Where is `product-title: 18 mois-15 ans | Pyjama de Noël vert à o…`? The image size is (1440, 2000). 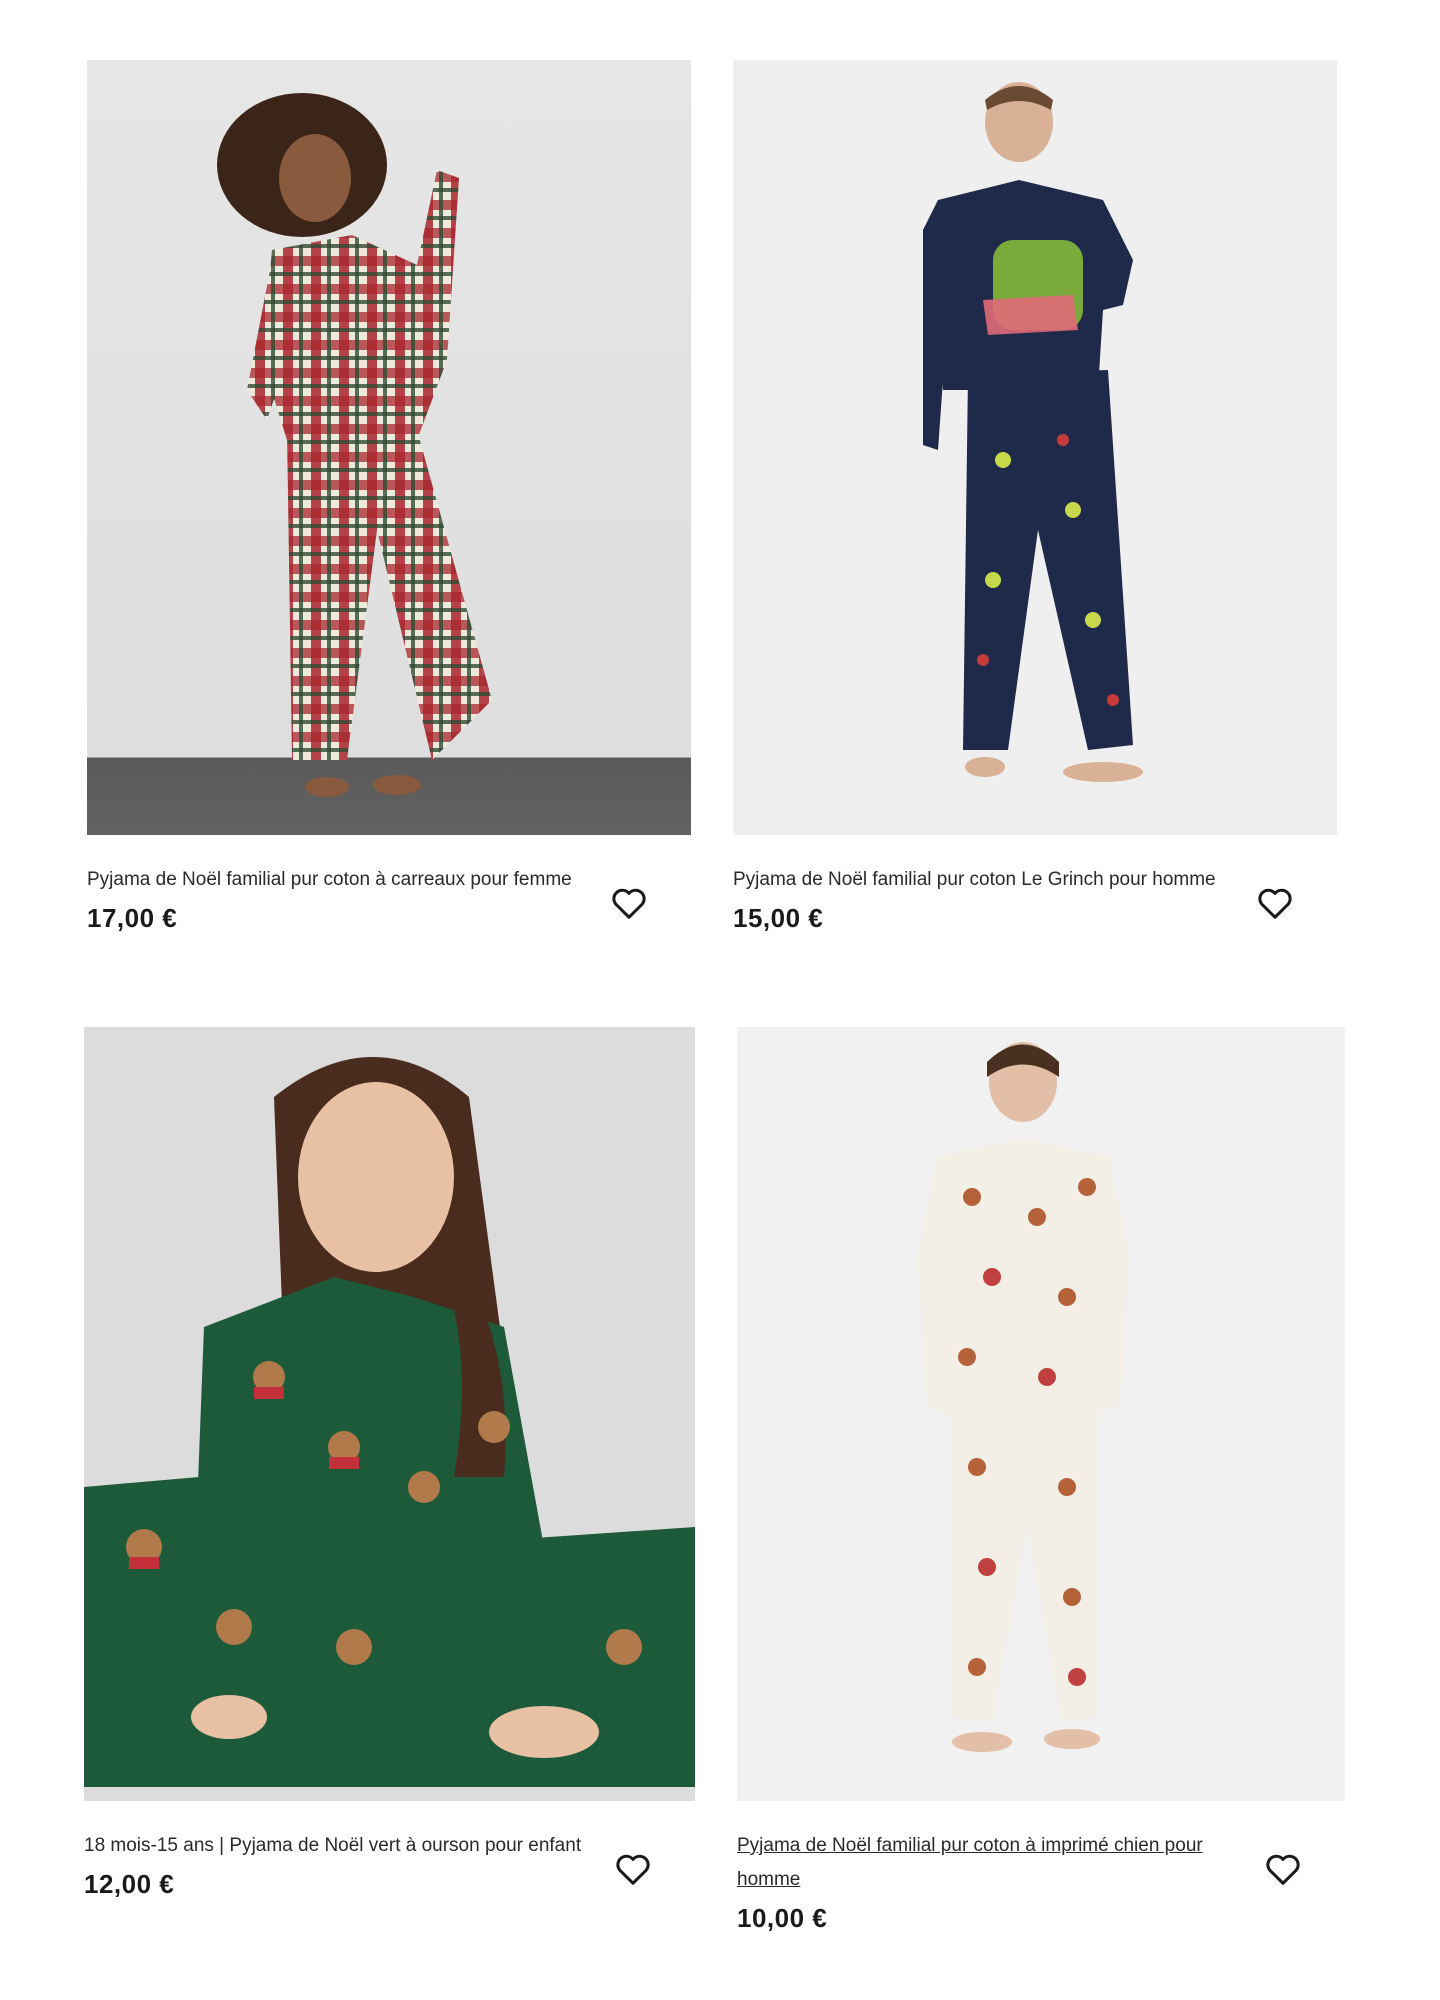 product-title: 18 mois-15 ans | Pyjama de Noël vert à o… is located at coordinates (334, 1846).